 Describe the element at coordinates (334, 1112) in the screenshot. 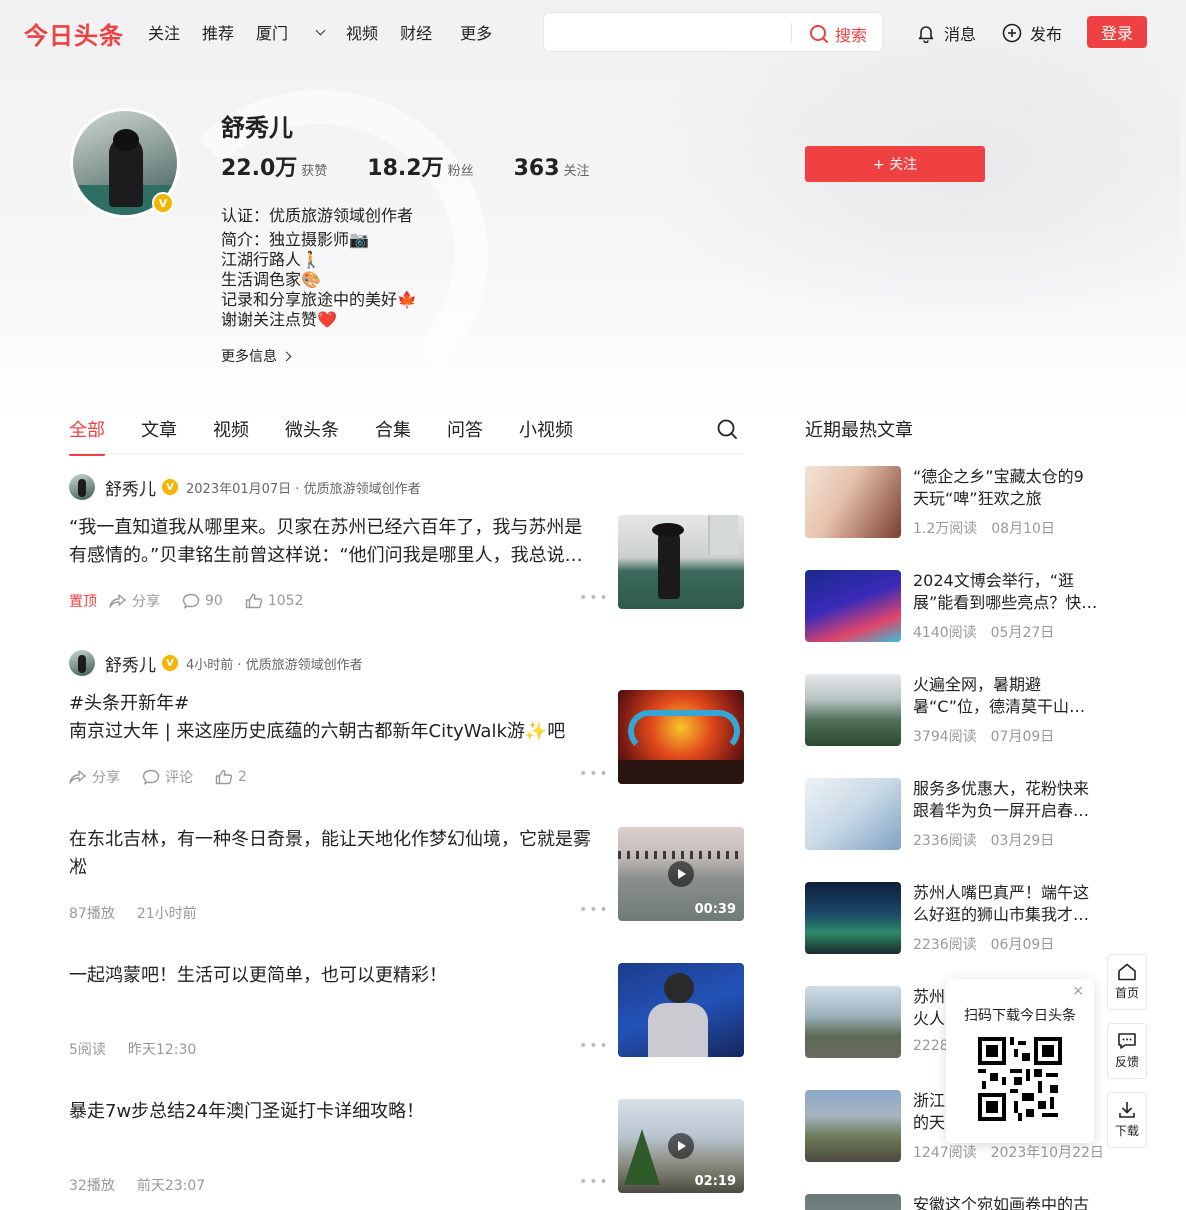

I see `feed-text: 暴走7w步总结24年澳门圣诞打卡详细攻略！` at that location.